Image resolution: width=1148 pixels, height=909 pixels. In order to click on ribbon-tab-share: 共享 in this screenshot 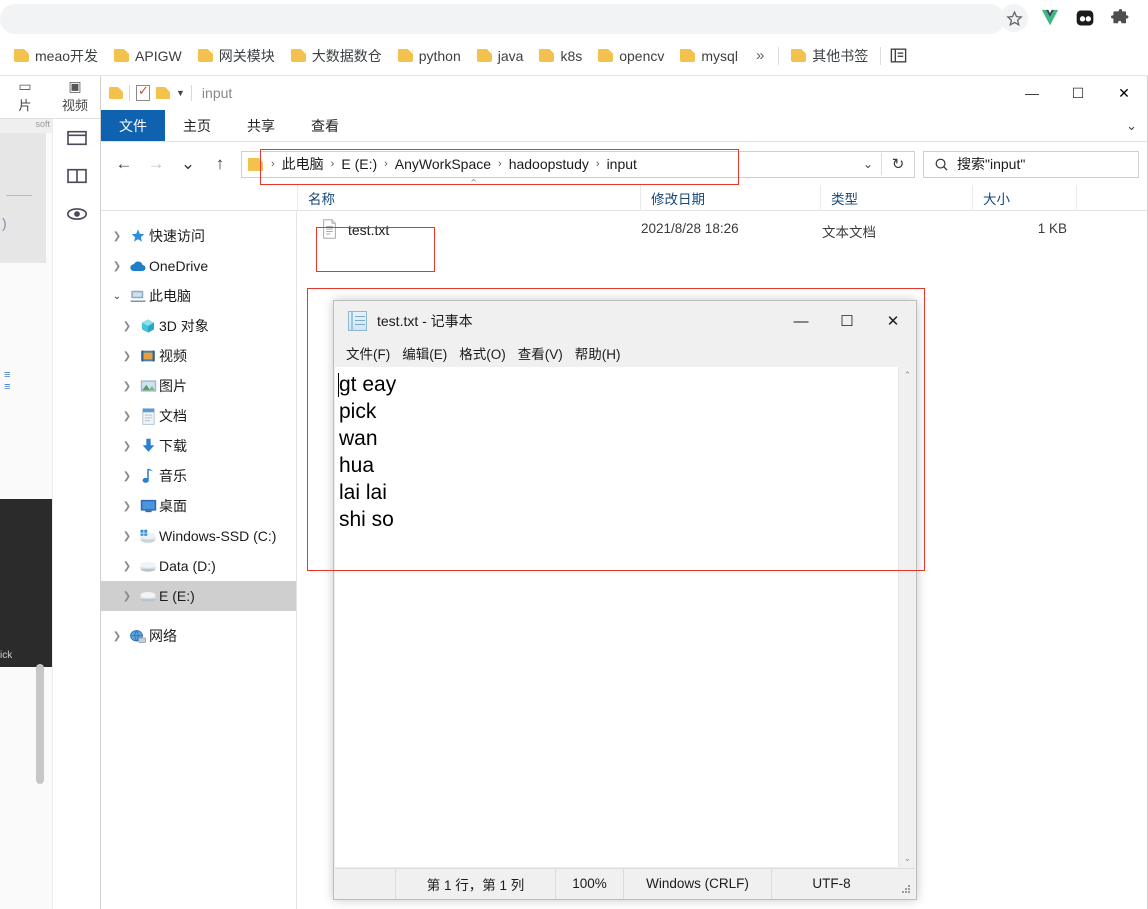, I will do `click(261, 125)`.